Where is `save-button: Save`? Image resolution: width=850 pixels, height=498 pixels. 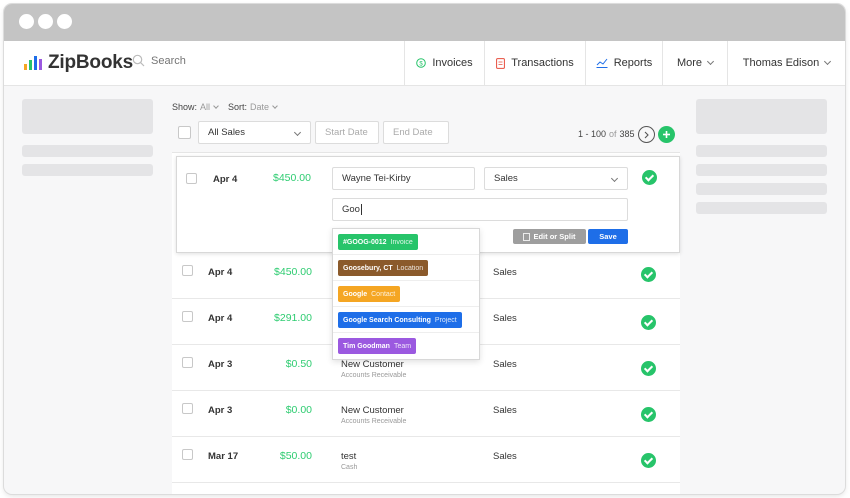
save-button: Save is located at coordinates (608, 236).